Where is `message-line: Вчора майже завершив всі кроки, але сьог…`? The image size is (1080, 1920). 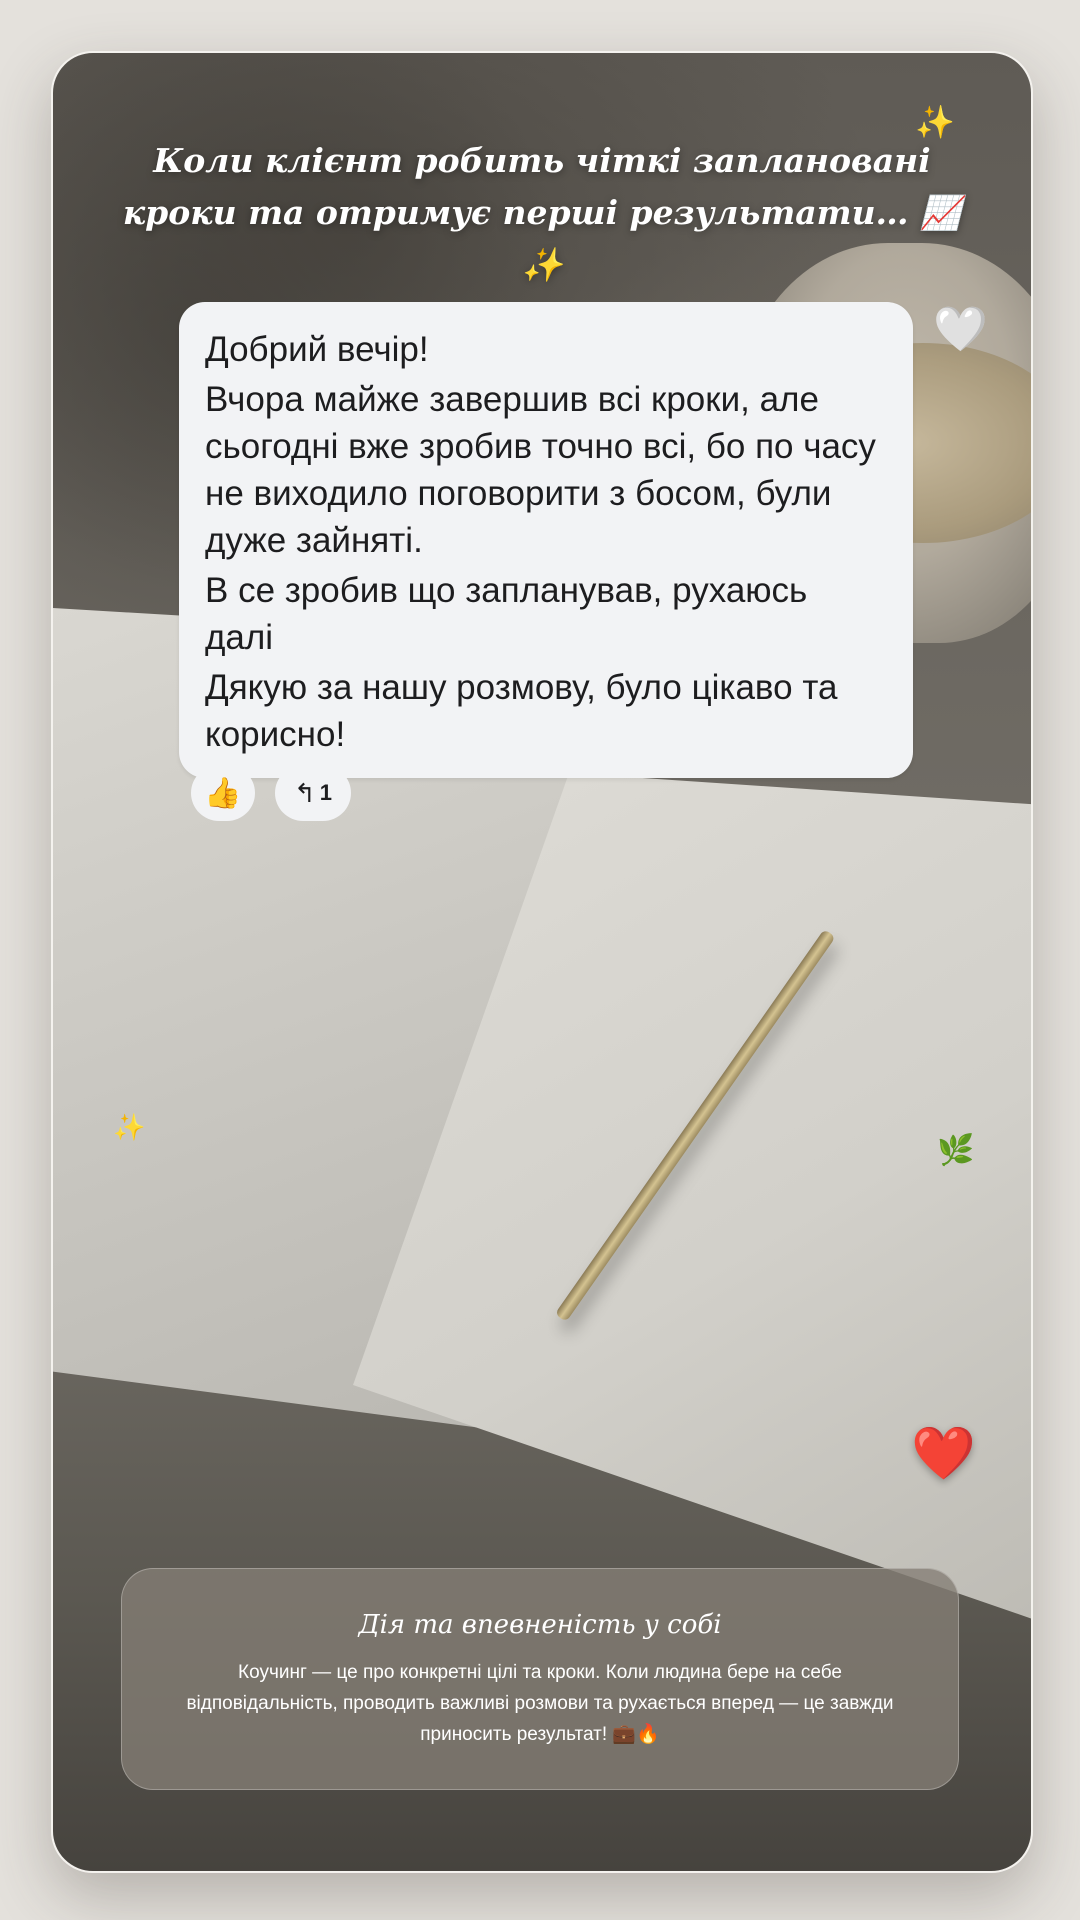 message-line: Вчора майже завершив всі кроки, але сьог… is located at coordinates (540, 470).